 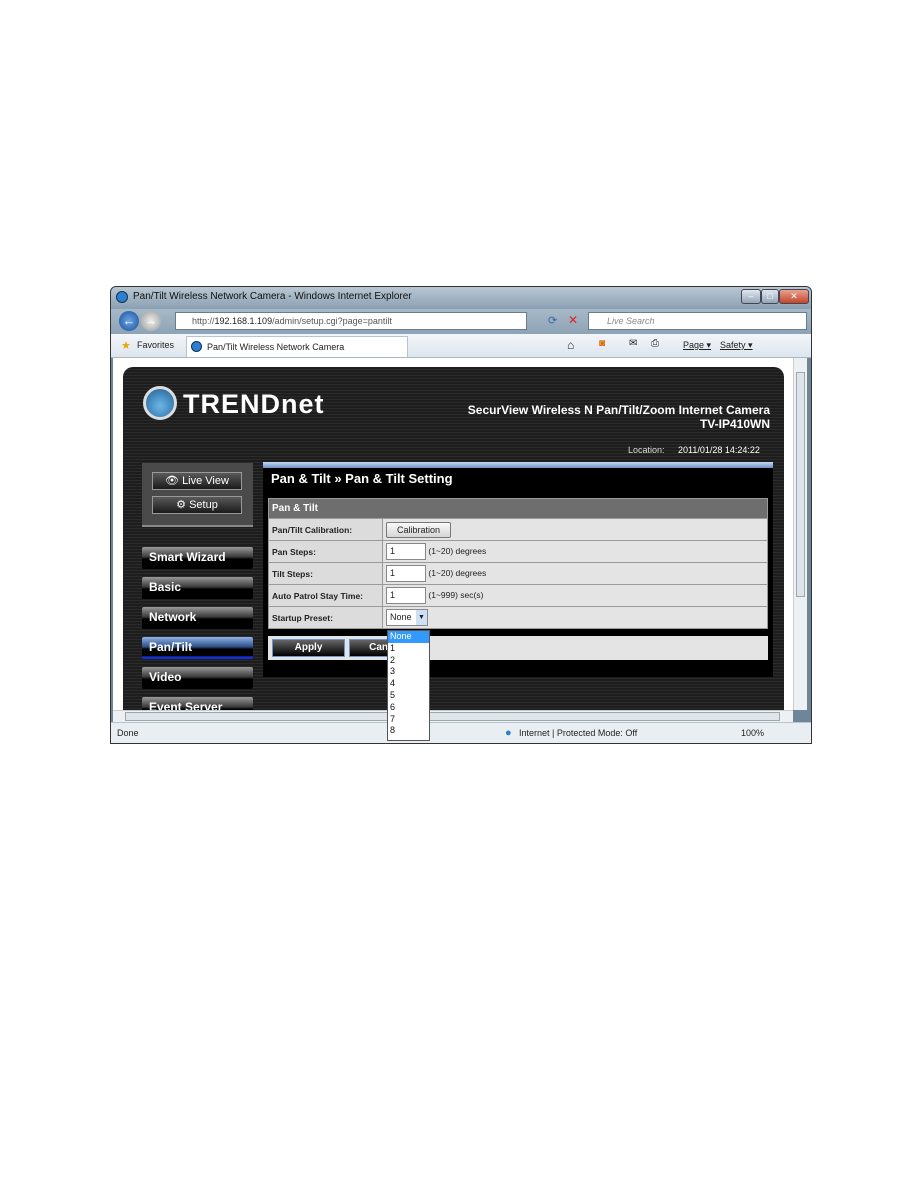 I want to click on page-menu: Page ▾, so click(x=697, y=345).